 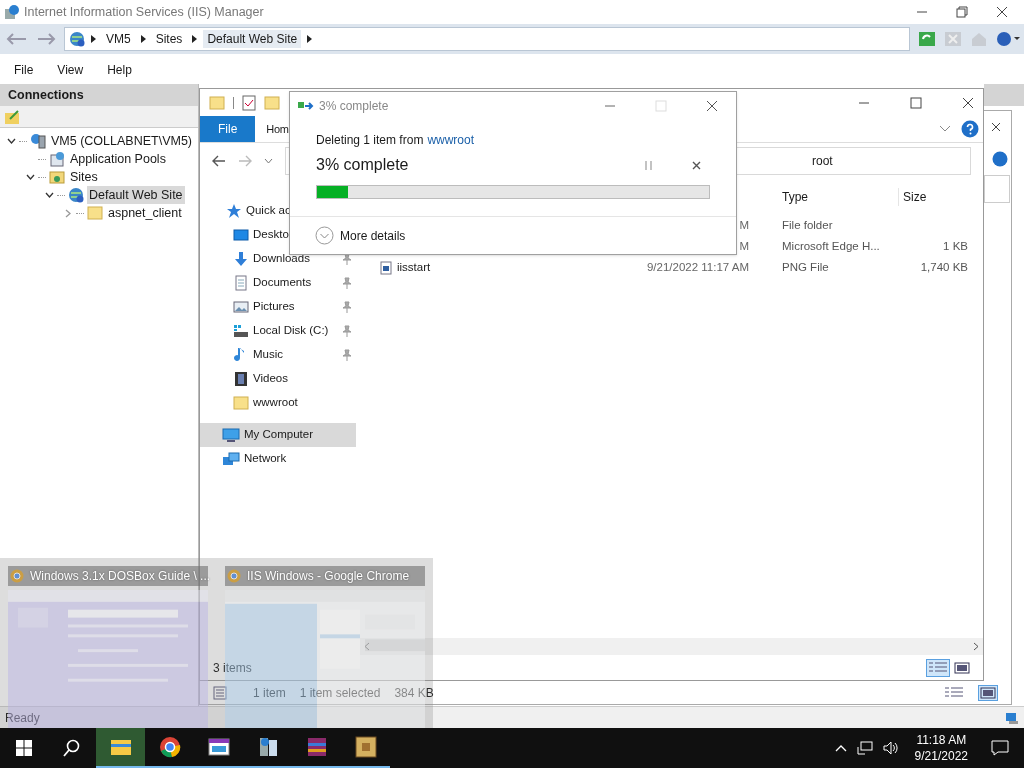 I want to click on column-header: Type, so click(x=838, y=196).